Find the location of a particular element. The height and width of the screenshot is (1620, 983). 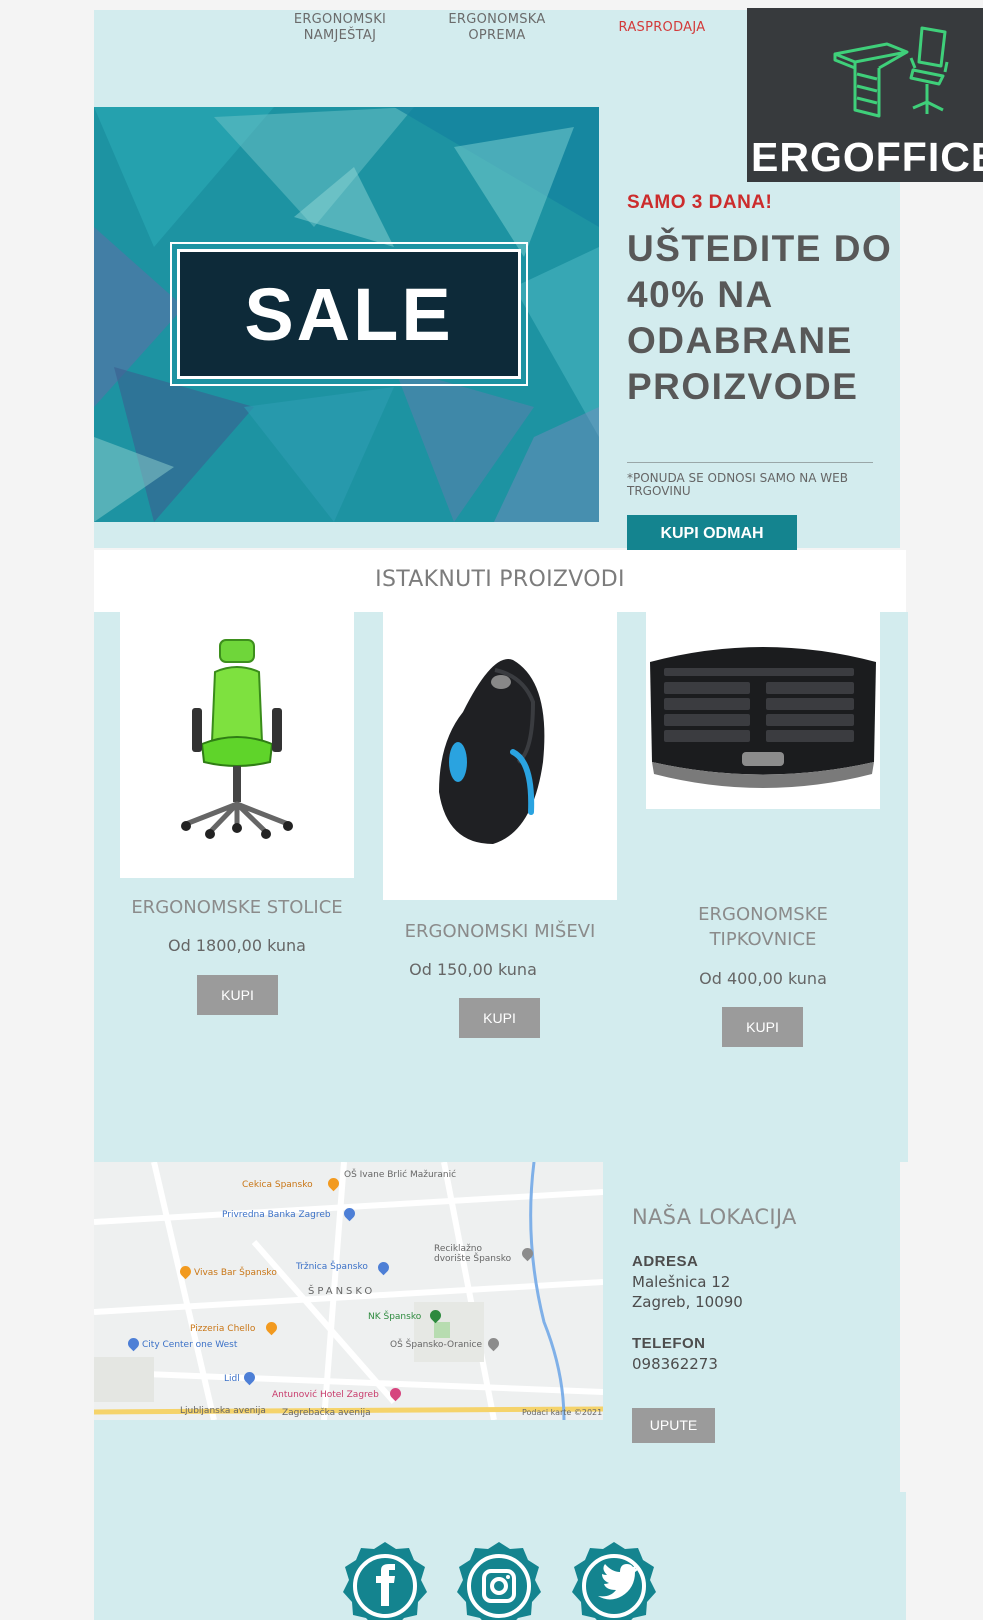

buy-keyboards-button: KUPI is located at coordinates (762, 1027).